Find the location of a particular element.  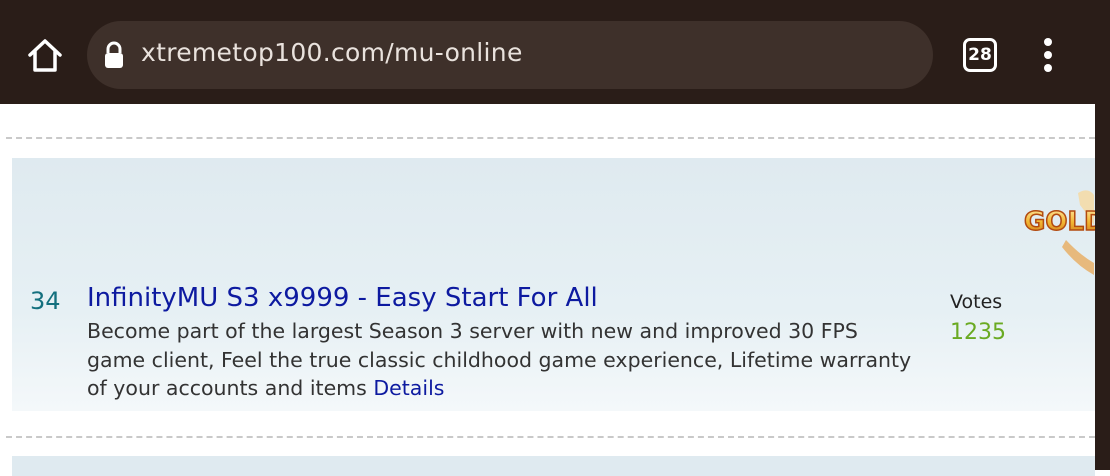

details-link: Details is located at coordinates (408, 388).